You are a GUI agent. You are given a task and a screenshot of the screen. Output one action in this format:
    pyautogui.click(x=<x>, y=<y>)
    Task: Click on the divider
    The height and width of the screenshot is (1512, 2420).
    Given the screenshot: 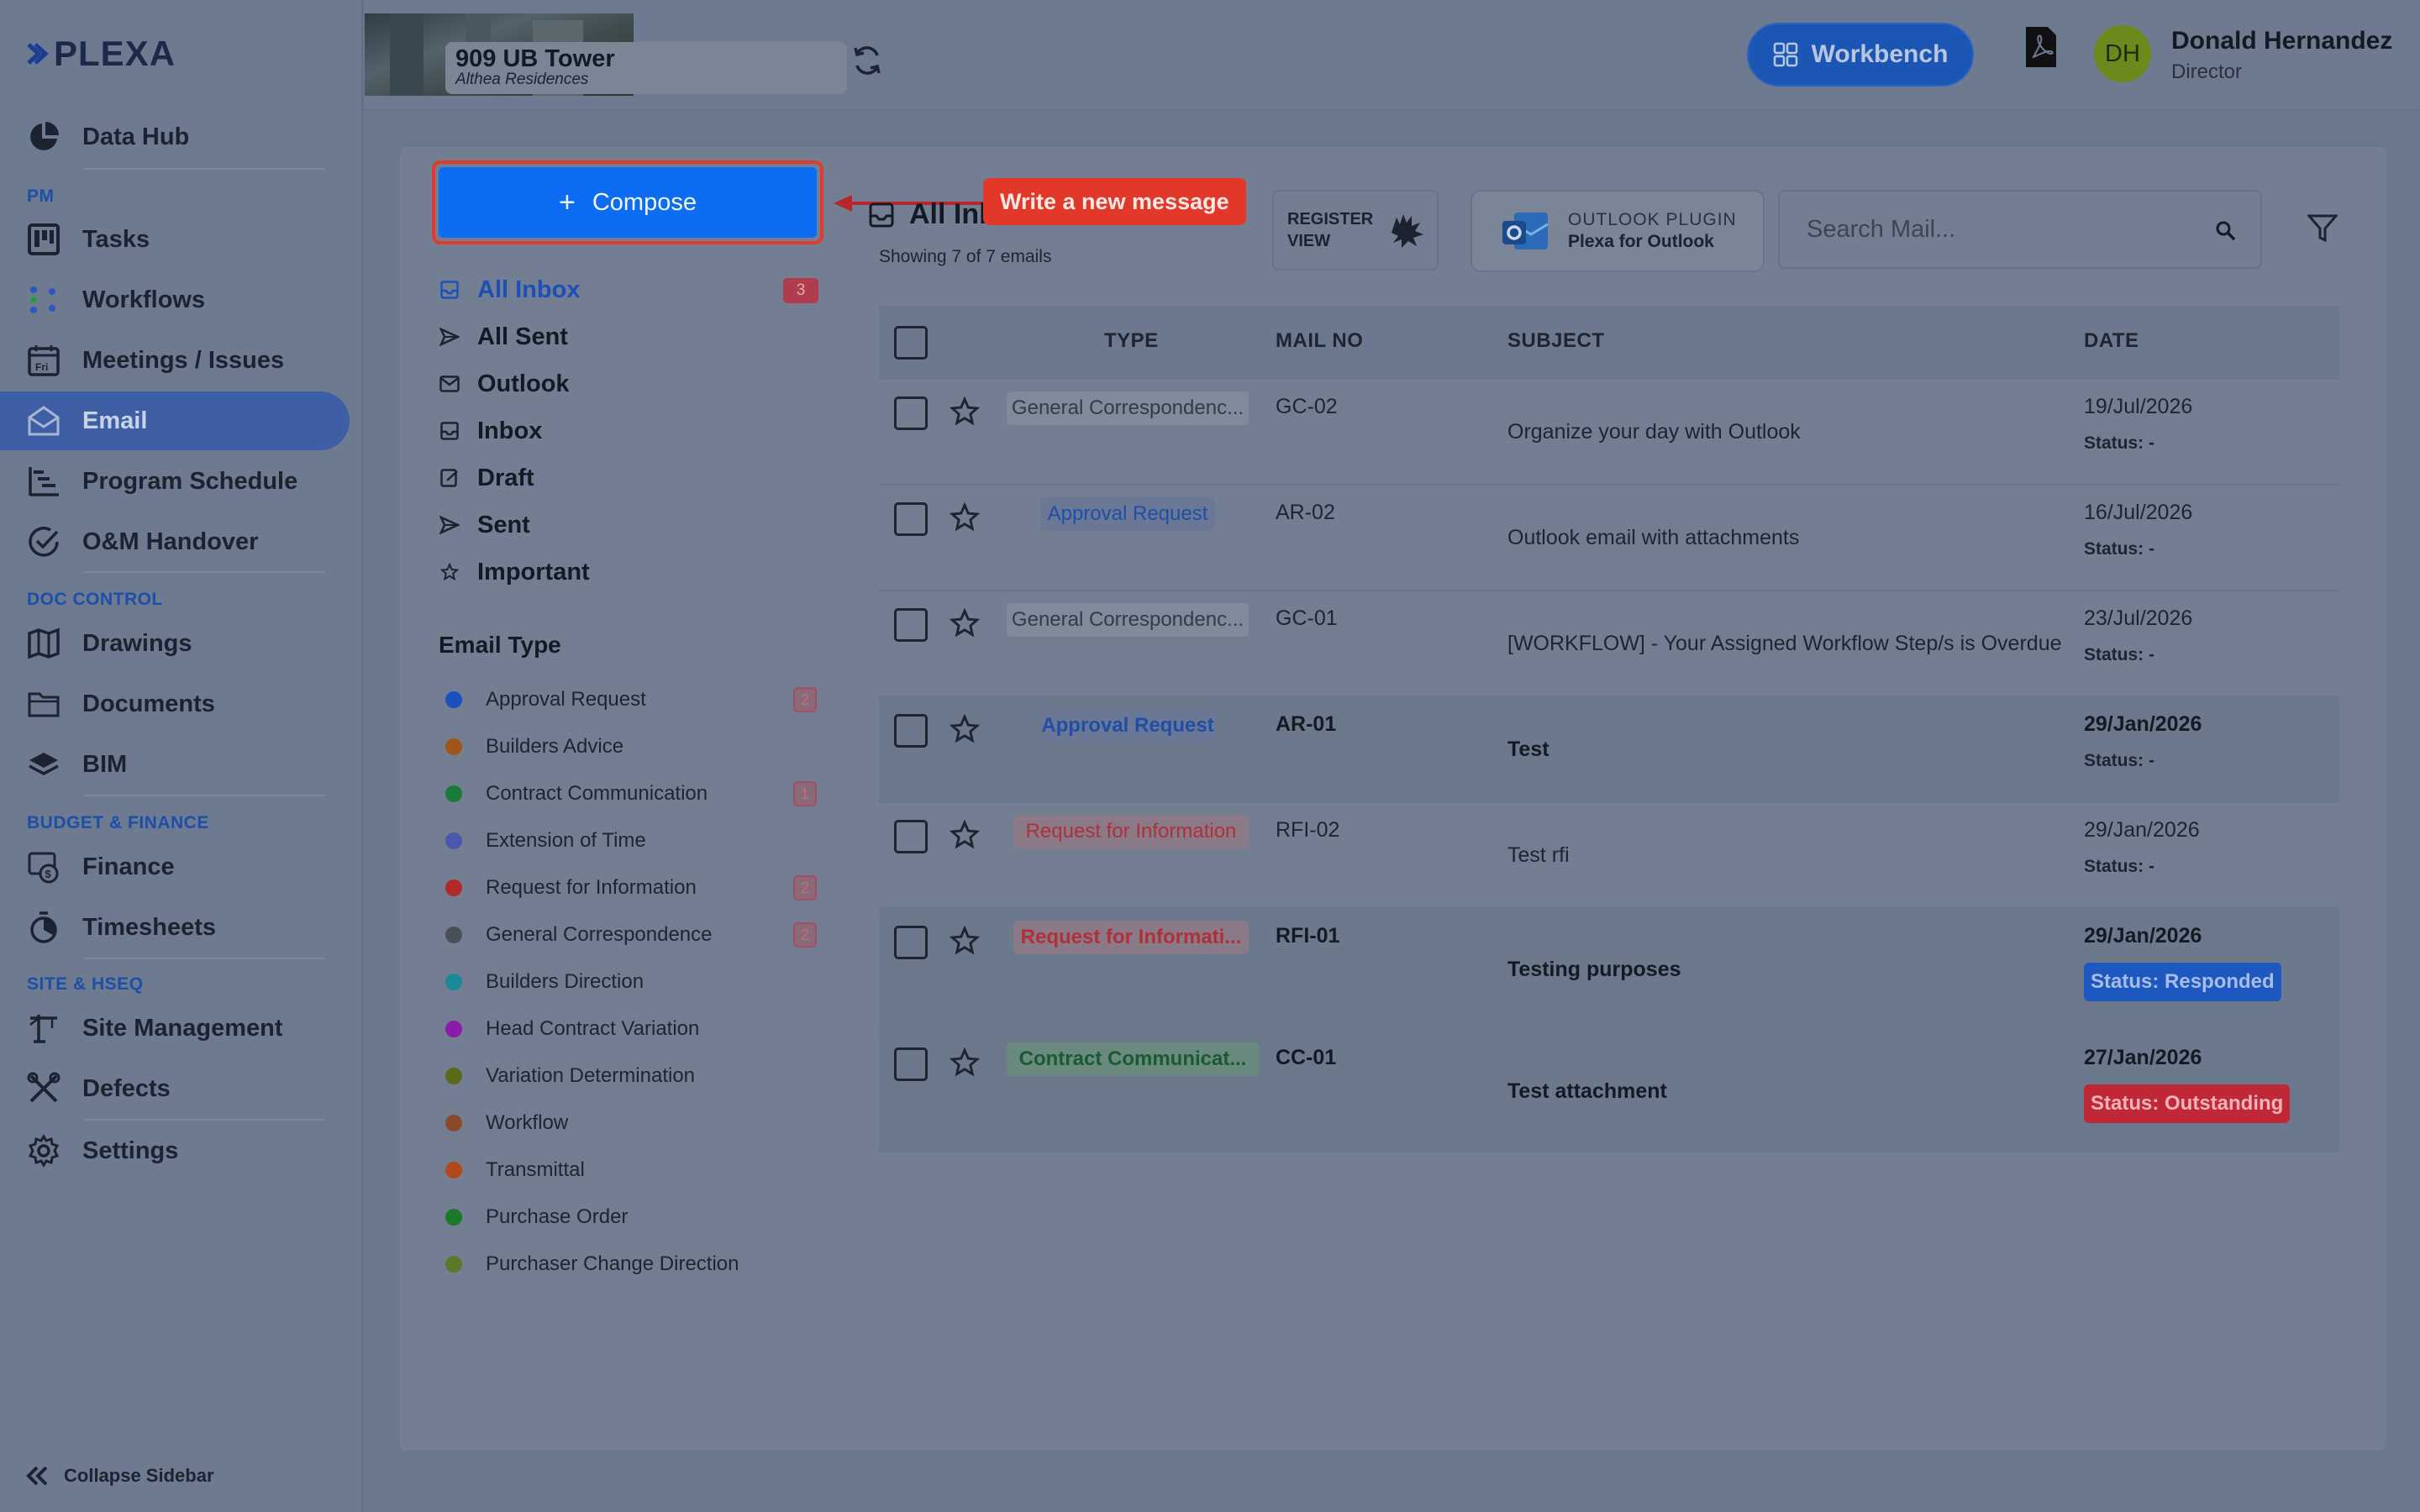 What is the action you would take?
    pyautogui.click(x=204, y=958)
    